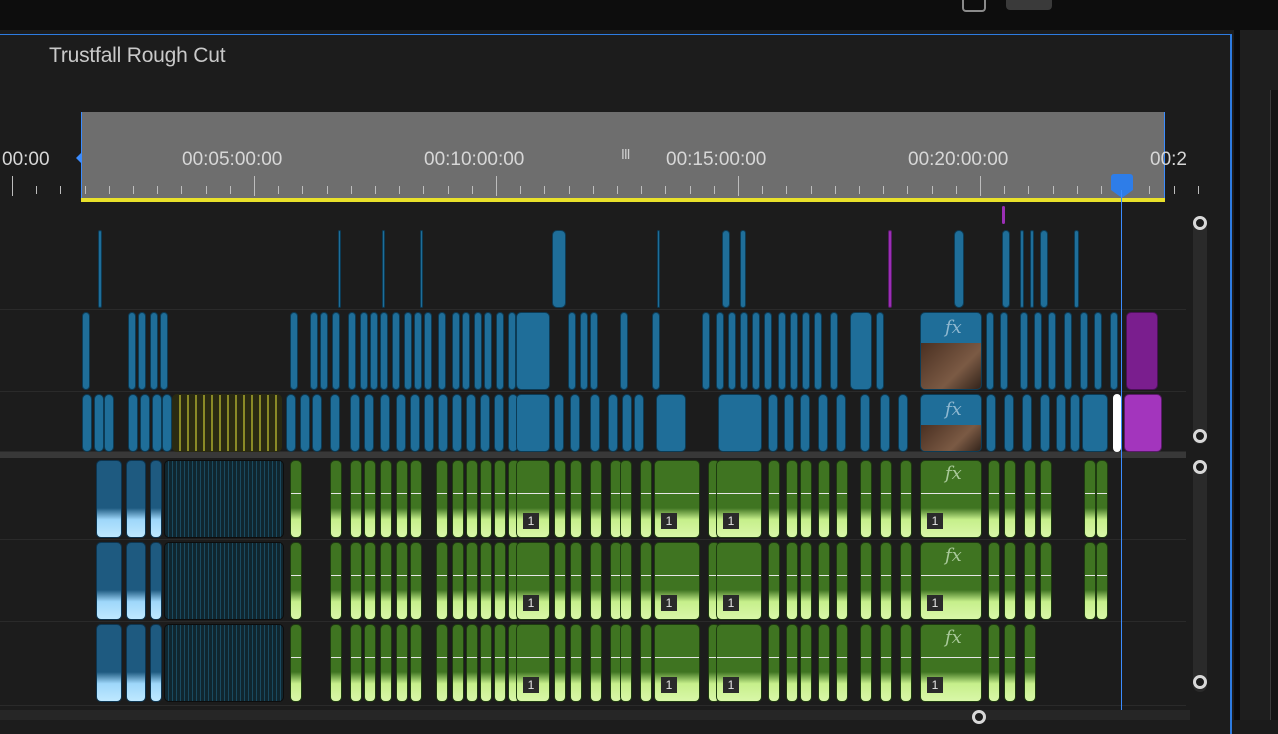 The width and height of the screenshot is (1278, 734). What do you see at coordinates (595, 715) in the screenshot?
I see `horizontal-scrollbar` at bounding box center [595, 715].